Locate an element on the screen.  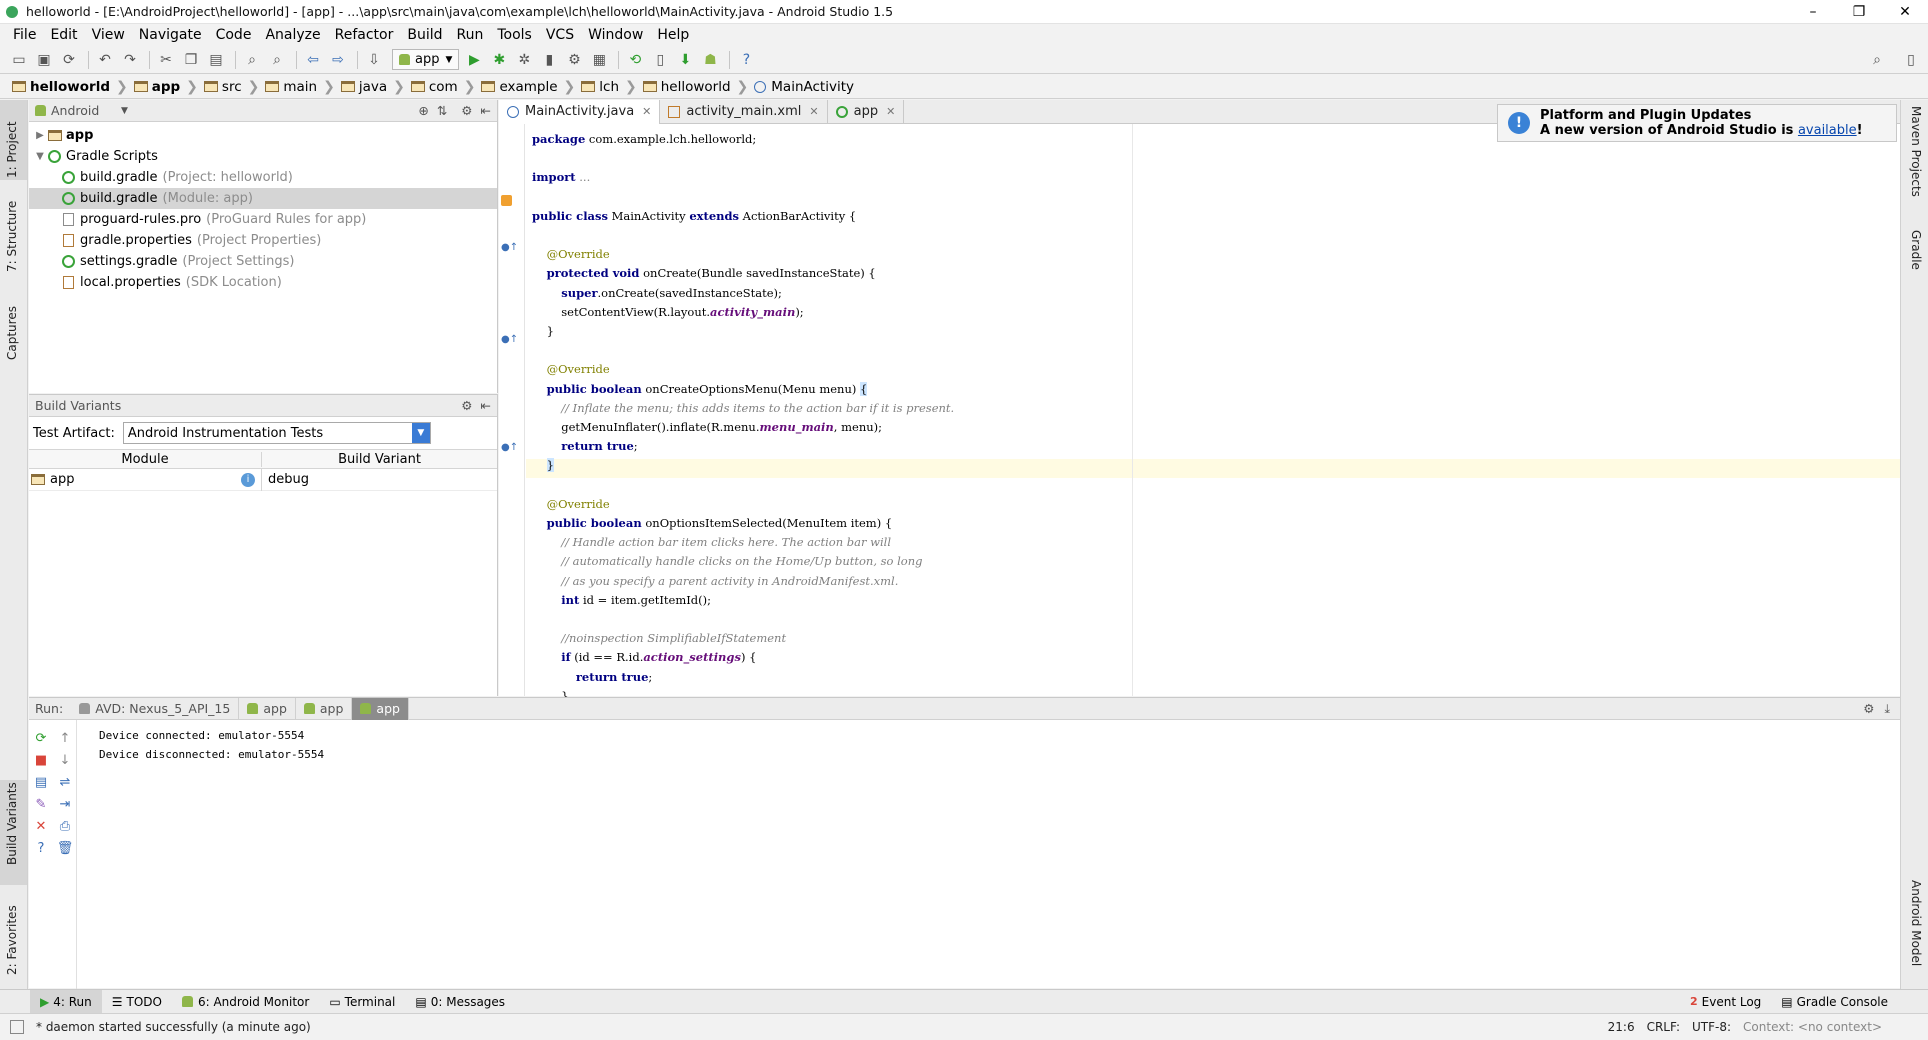
hide-panel-icon: ⤓ is located at coordinates (1887, 709).